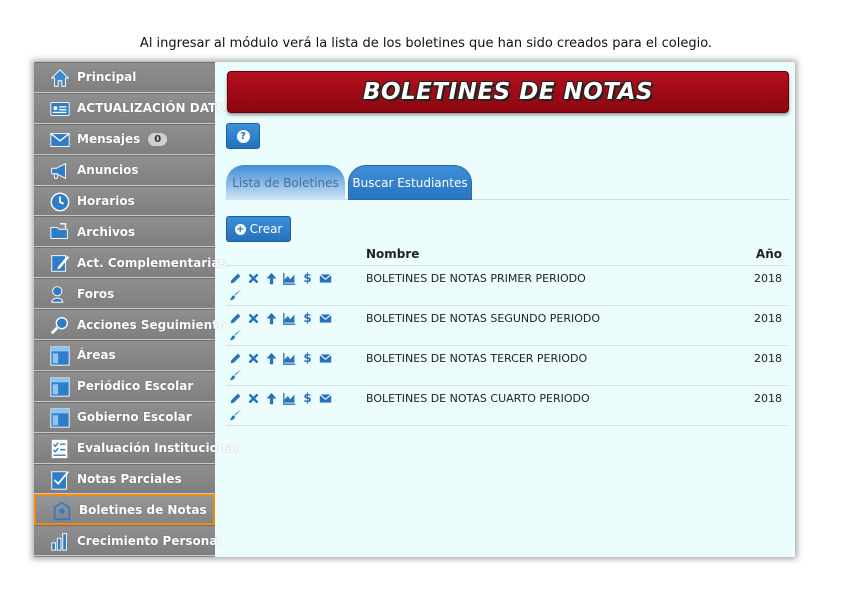  What do you see at coordinates (507, 326) in the screenshot?
I see `table-row: $ BOLETINES DE NOTAS SEGUNDO PERIODO 2018` at bounding box center [507, 326].